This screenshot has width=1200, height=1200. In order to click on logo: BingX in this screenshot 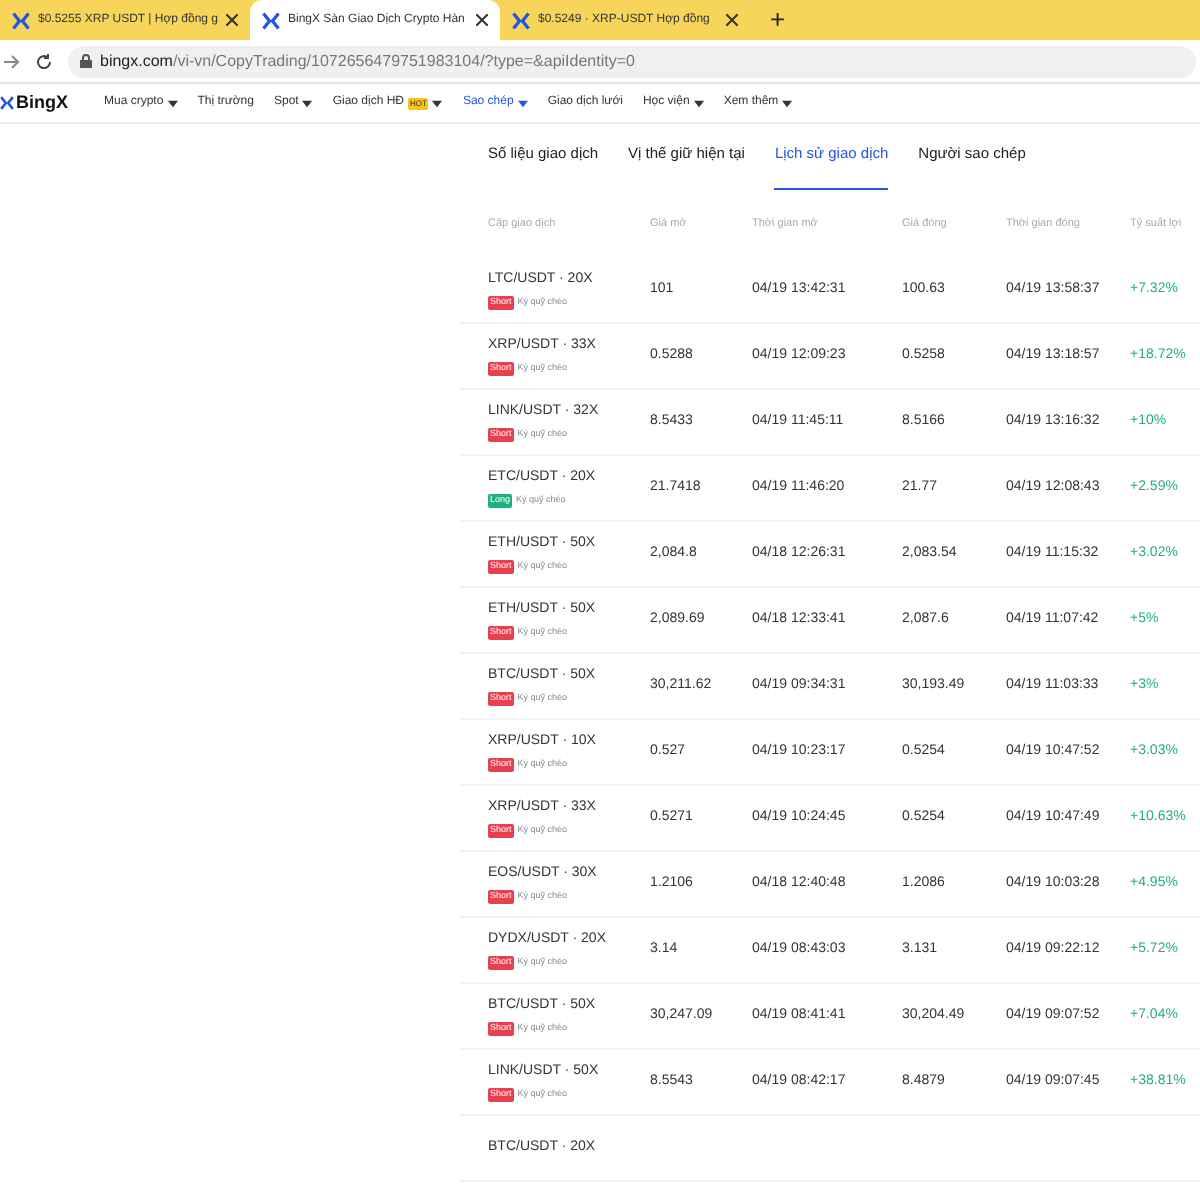, I will do `click(42, 103)`.